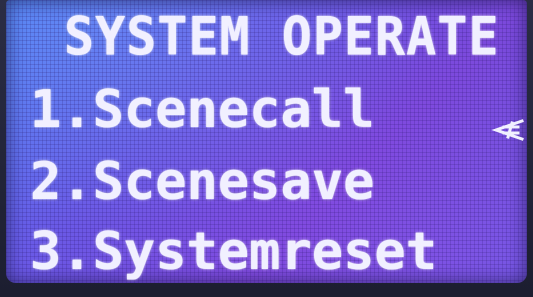  Describe the element at coordinates (61, 110) in the screenshot. I see `menu-item-number: 1.` at that location.